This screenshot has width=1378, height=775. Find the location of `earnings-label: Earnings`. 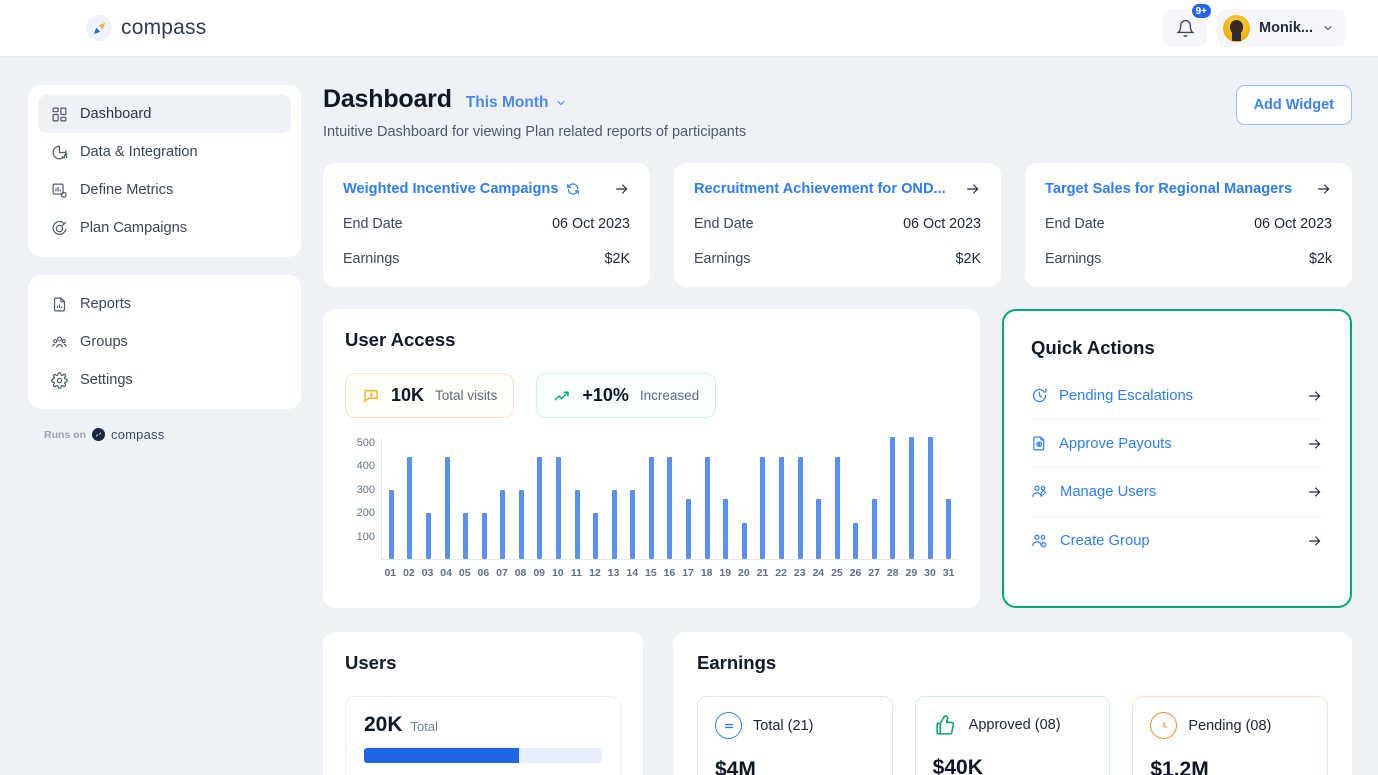

earnings-label: Earnings is located at coordinates (1073, 259).